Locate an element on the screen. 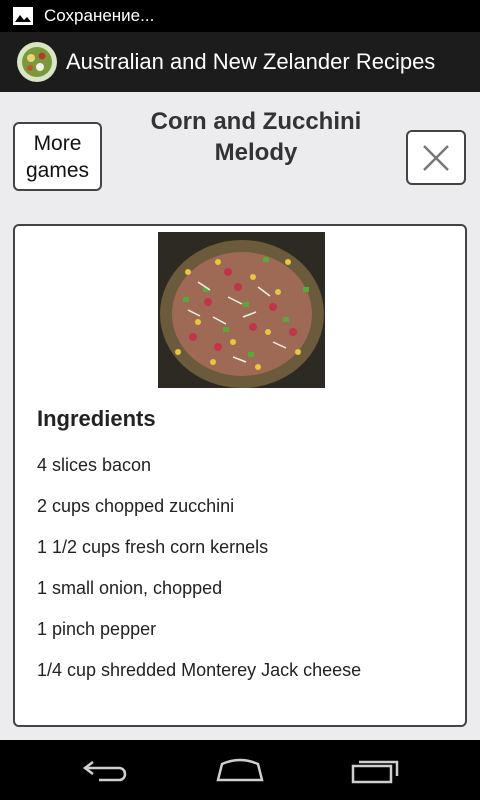  ingredient-item: 2 cups chopped zucchini is located at coordinates (136, 506).